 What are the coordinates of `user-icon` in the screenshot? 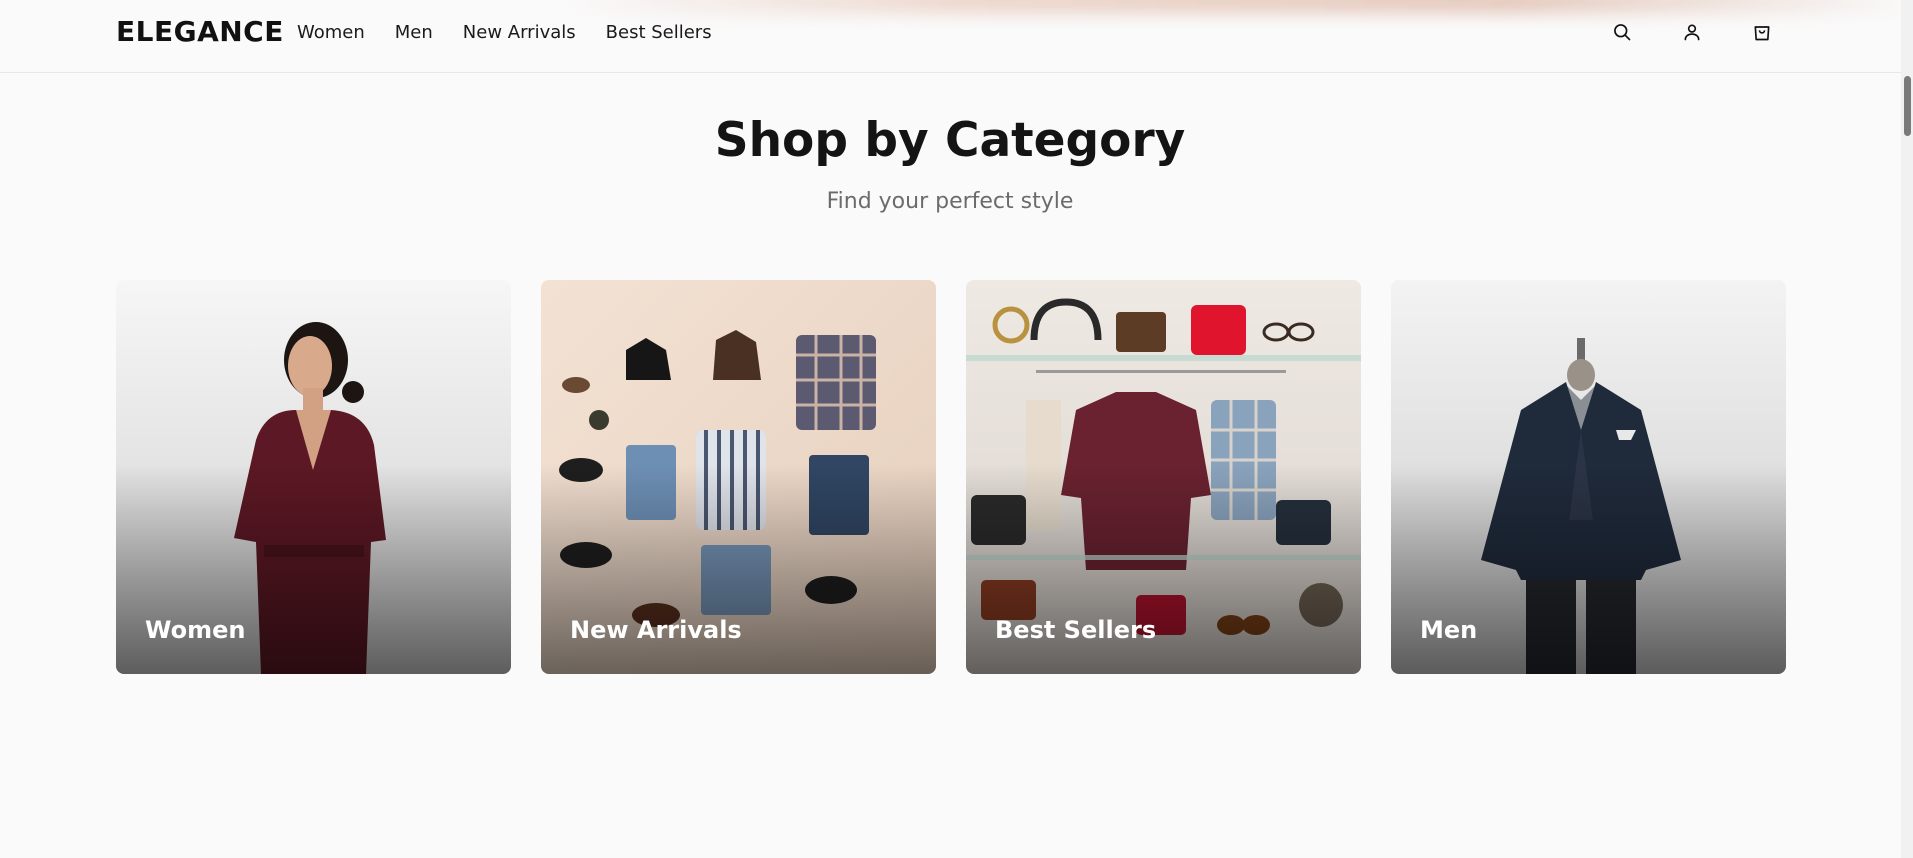 It's located at (1692, 32).